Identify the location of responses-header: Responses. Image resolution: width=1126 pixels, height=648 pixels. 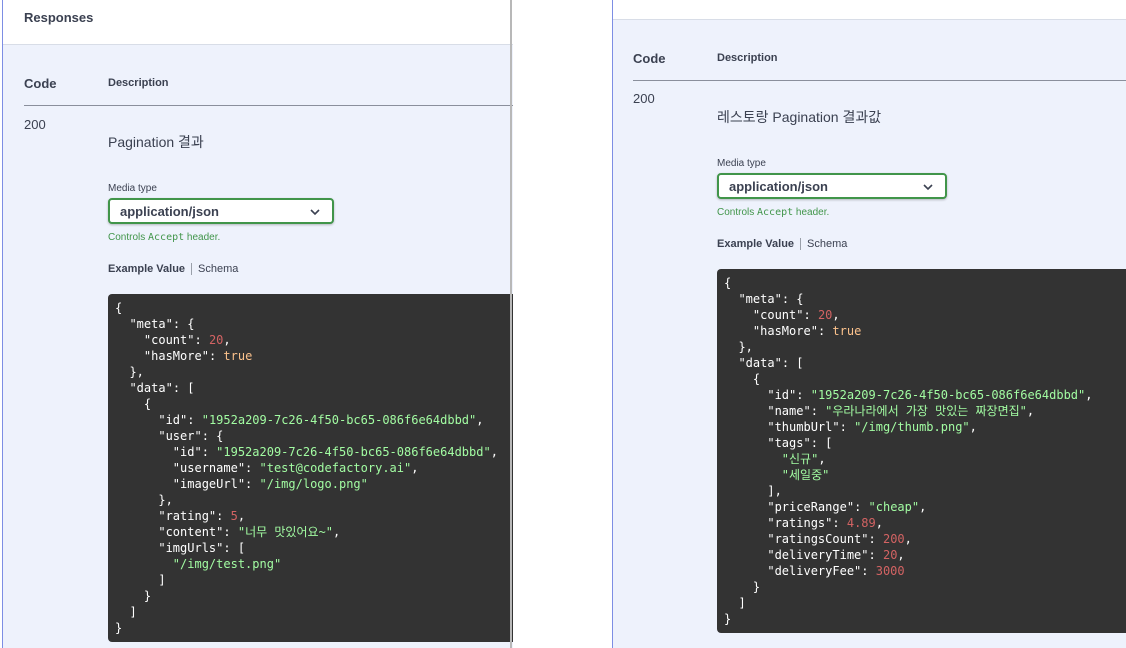
(258, 22).